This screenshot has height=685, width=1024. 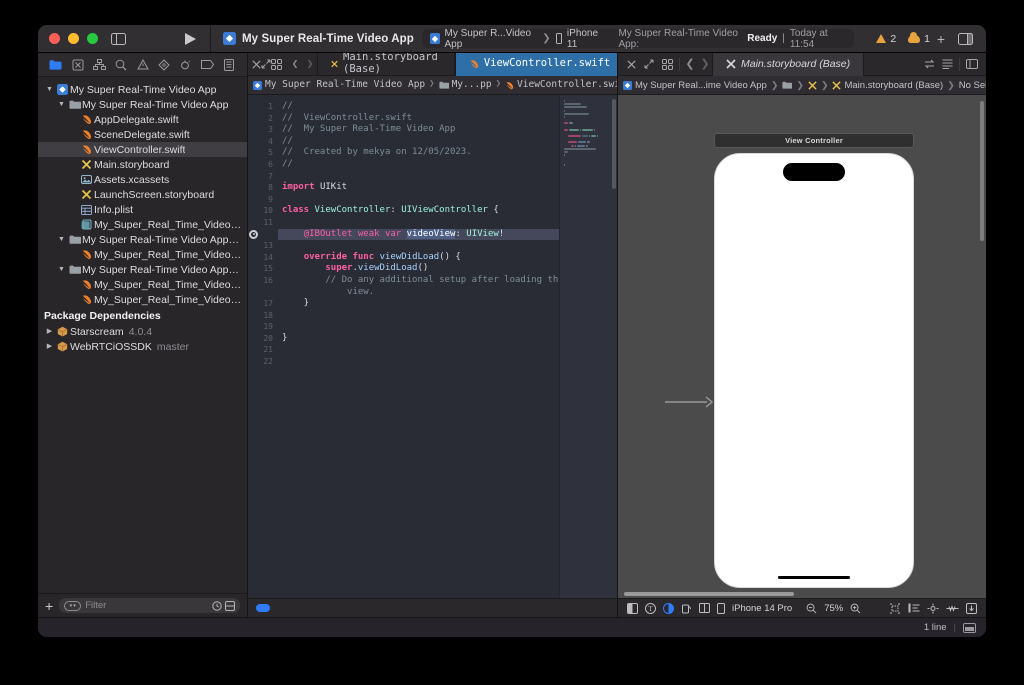 What do you see at coordinates (972, 85) in the screenshot?
I see `jumpbar-segment-selection: No Selection` at bounding box center [972, 85].